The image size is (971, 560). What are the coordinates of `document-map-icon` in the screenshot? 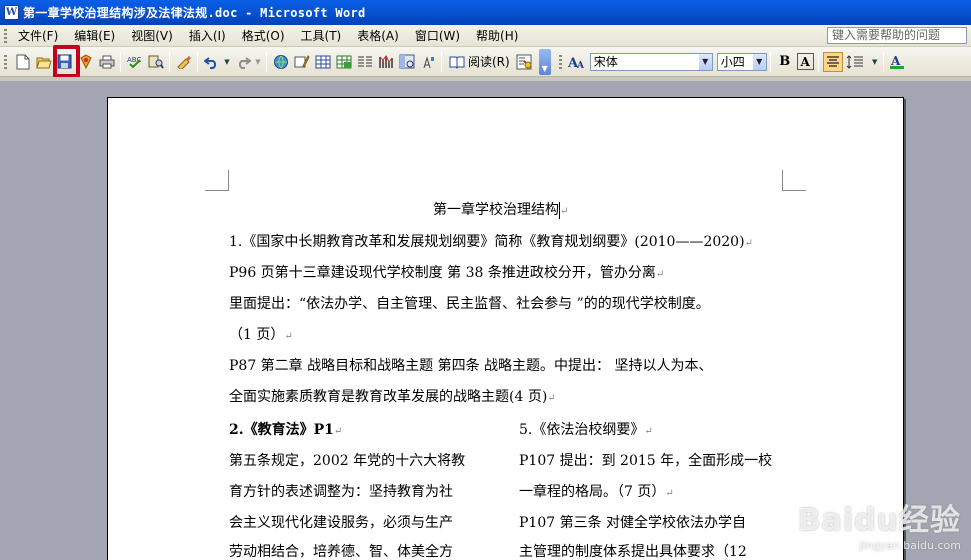 It's located at (406, 62).